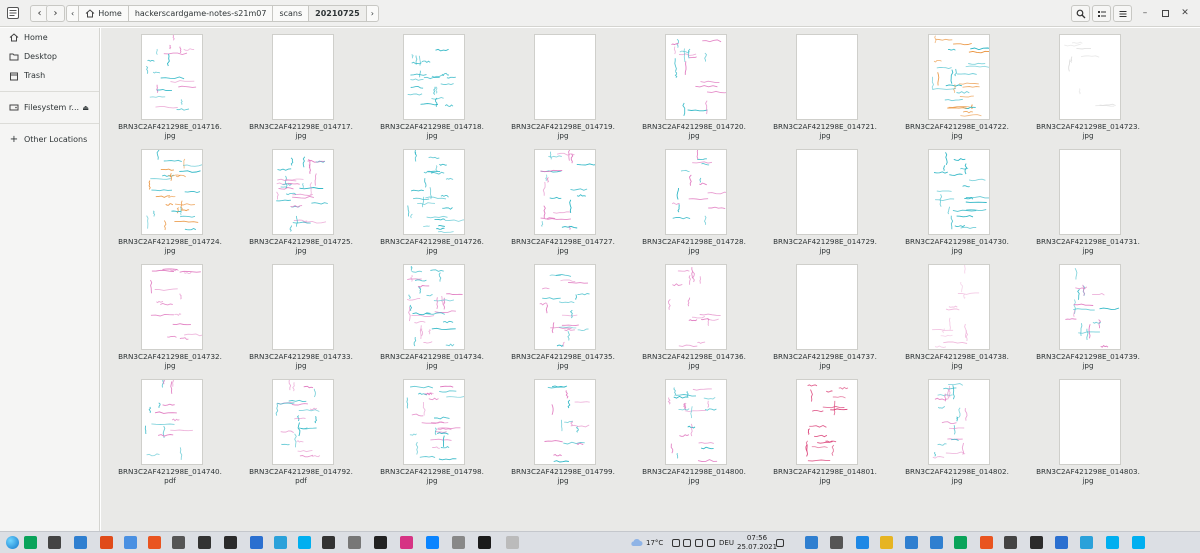  What do you see at coordinates (80, 542) in the screenshot?
I see `store-icon` at bounding box center [80, 542].